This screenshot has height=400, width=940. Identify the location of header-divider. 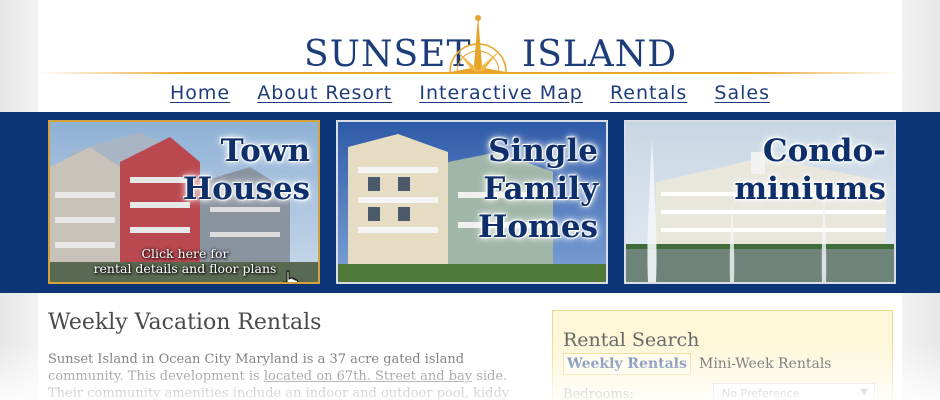
(470, 73).